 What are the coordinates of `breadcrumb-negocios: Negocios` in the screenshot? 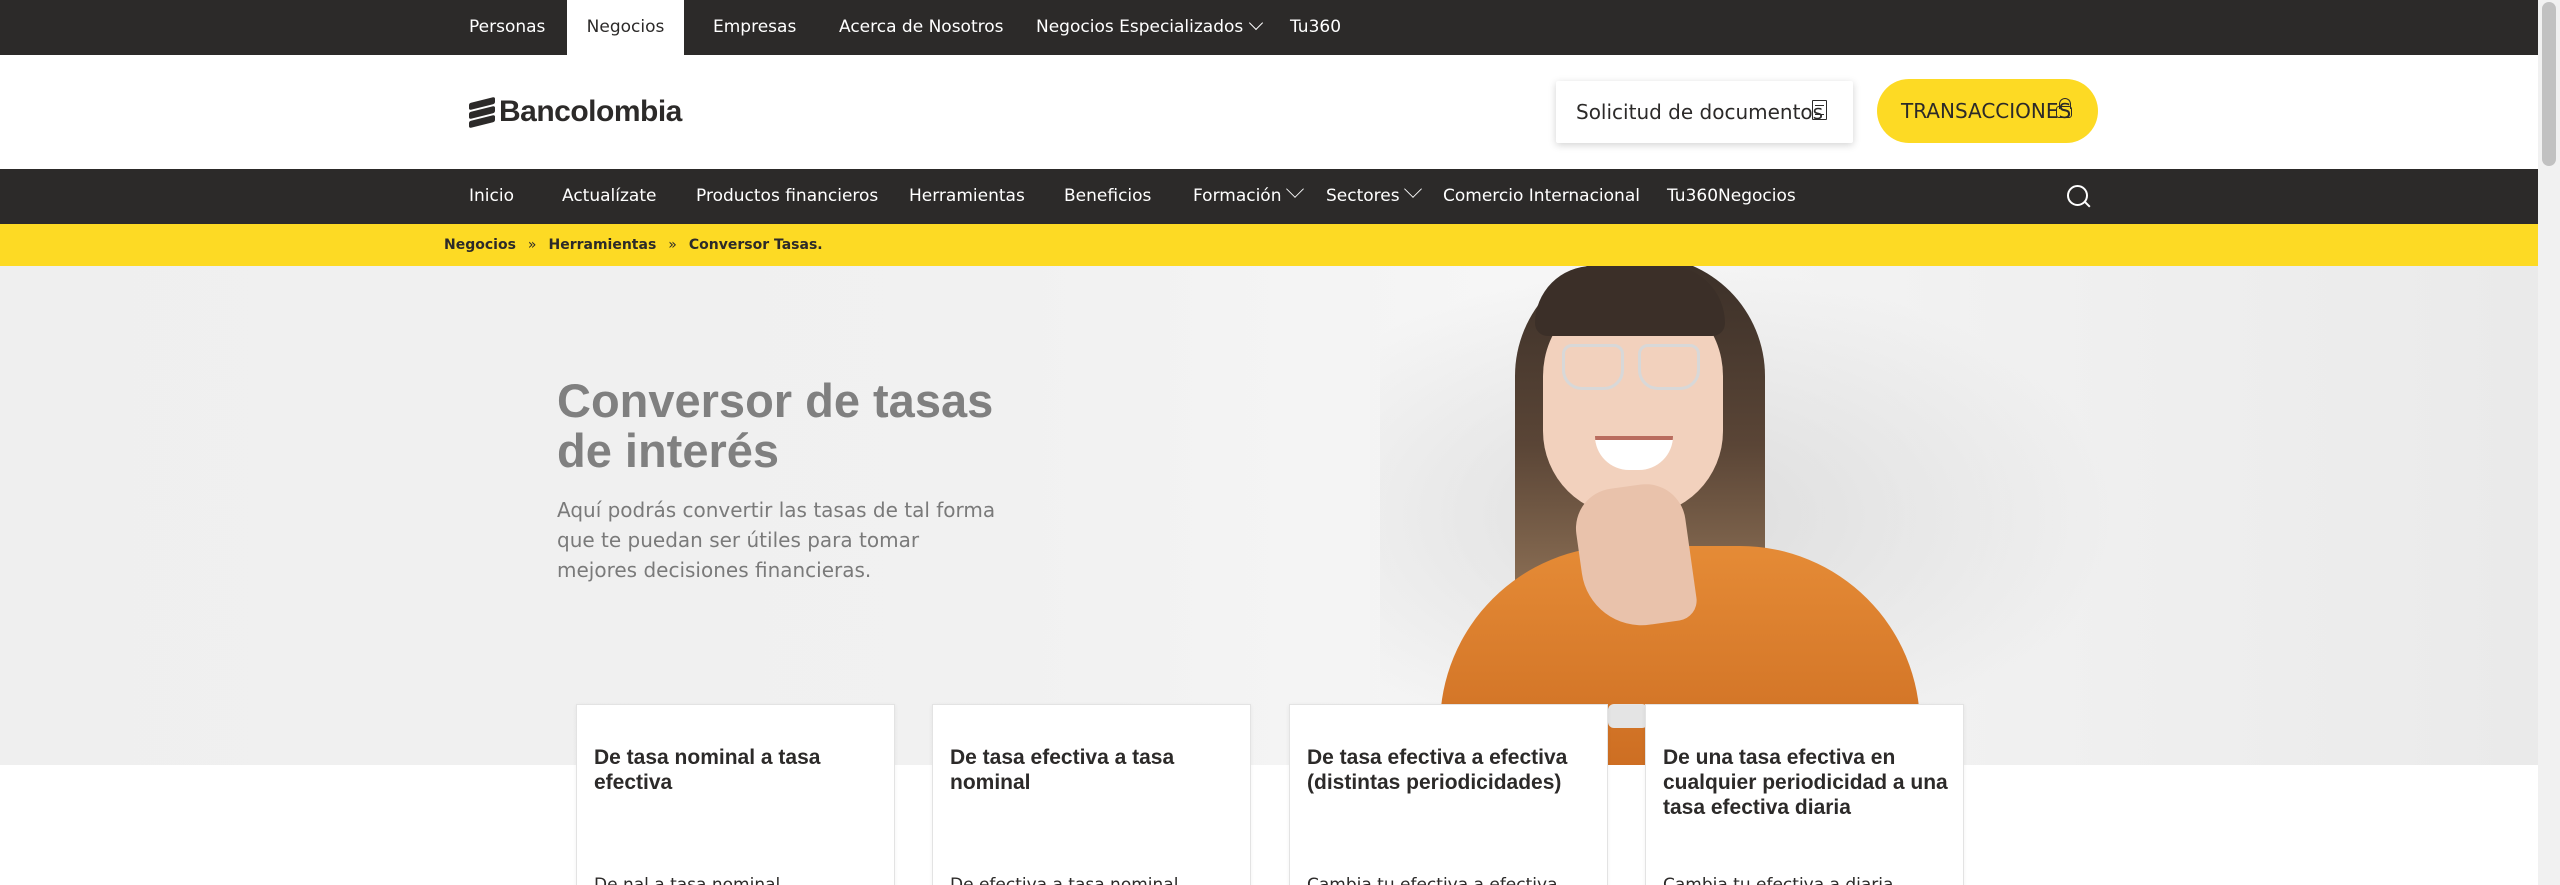 It's located at (480, 245).